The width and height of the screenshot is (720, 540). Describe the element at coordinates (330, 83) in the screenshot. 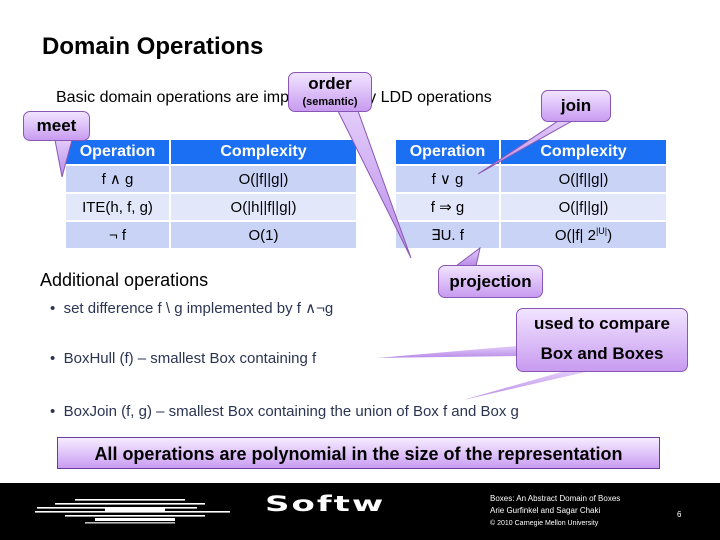

I see `callout-order-label: order` at that location.